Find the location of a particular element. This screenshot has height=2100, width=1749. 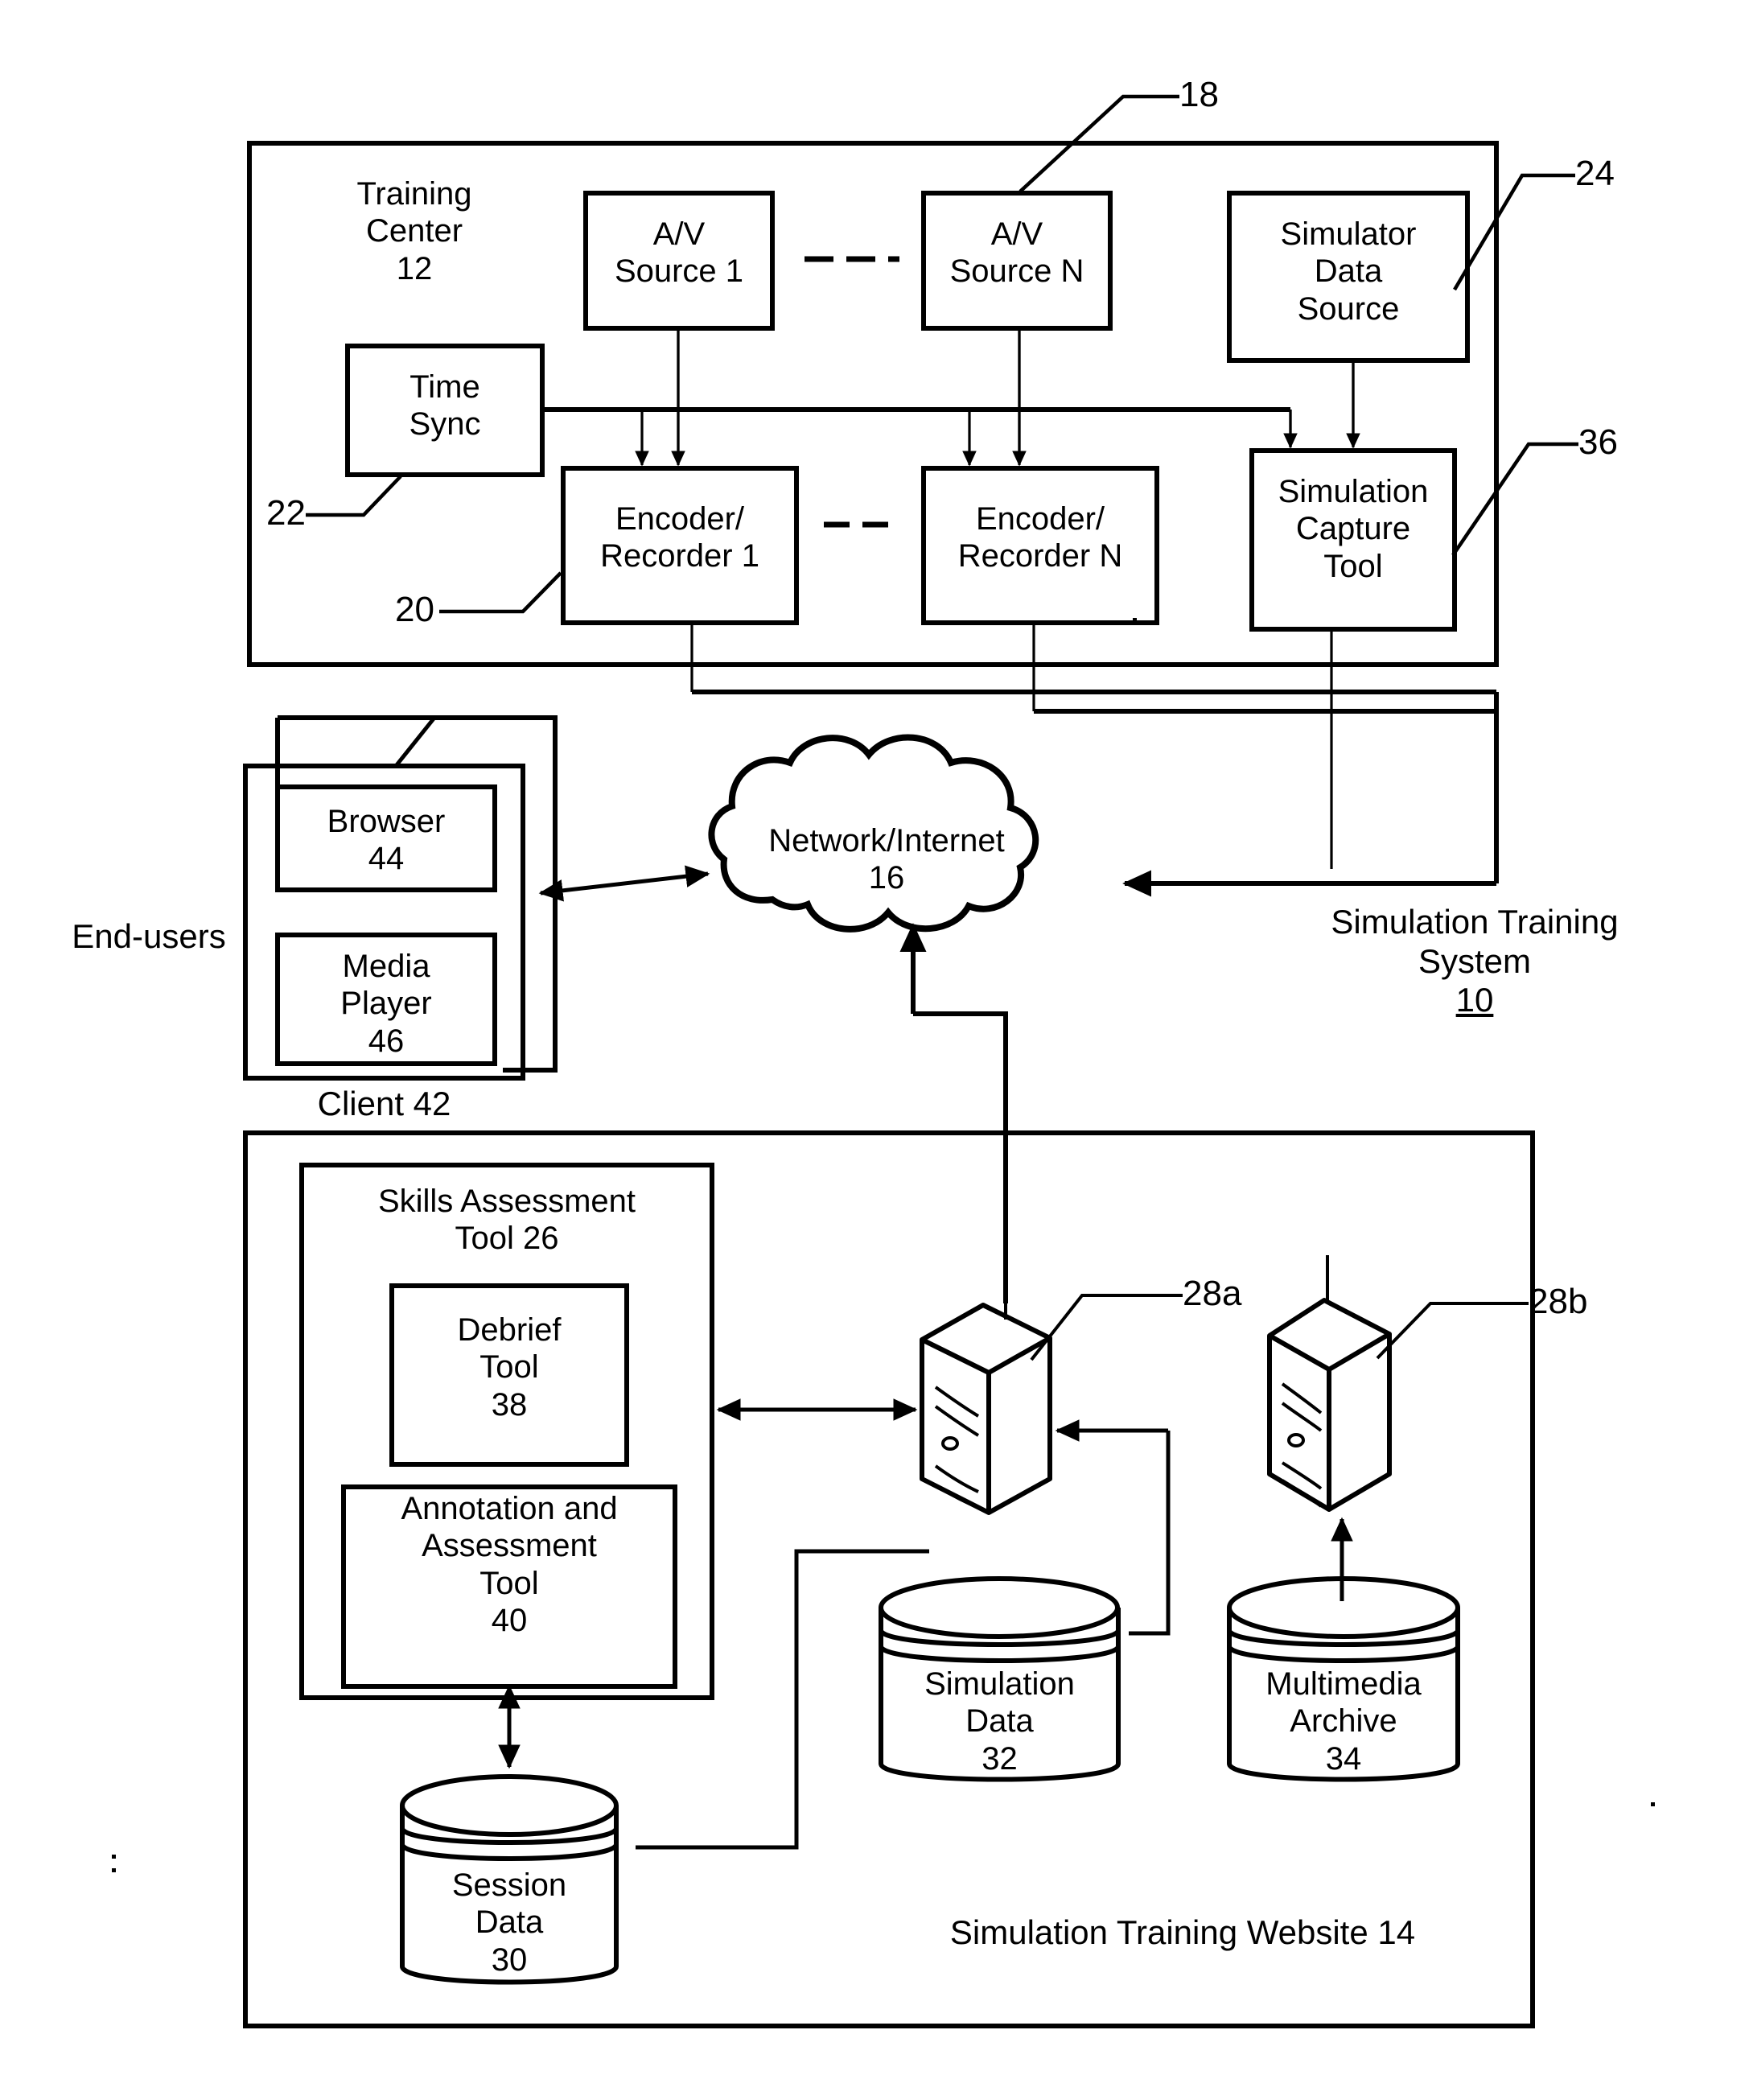

av-source-1-label: A/V Source 1 is located at coordinates (679, 253).